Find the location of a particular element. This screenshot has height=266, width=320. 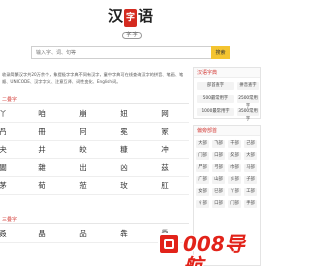

char-link: 咱 is located at coordinates (42, 114).